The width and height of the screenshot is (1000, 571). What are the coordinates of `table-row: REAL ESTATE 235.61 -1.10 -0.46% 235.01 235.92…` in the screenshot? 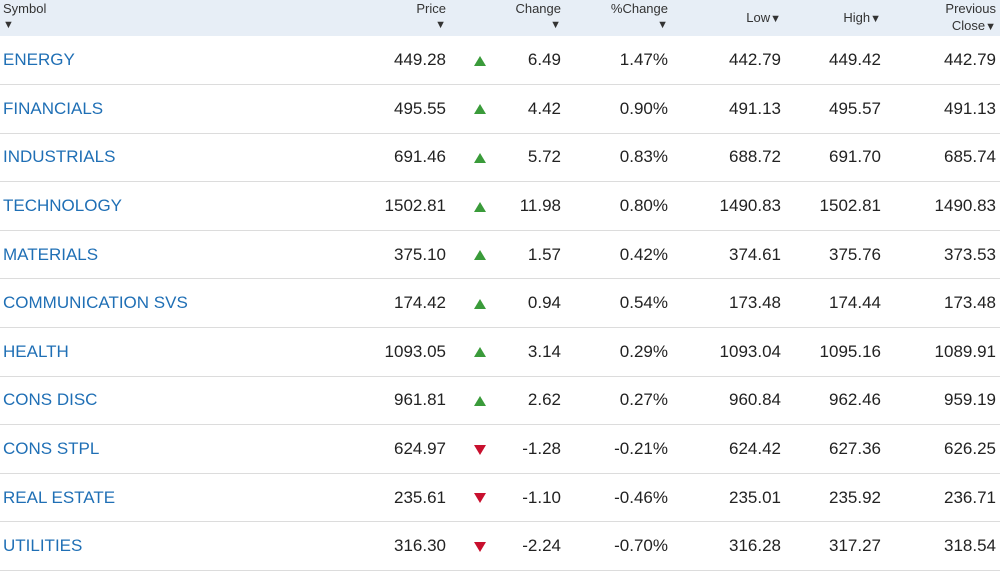 It's located at (500, 497).